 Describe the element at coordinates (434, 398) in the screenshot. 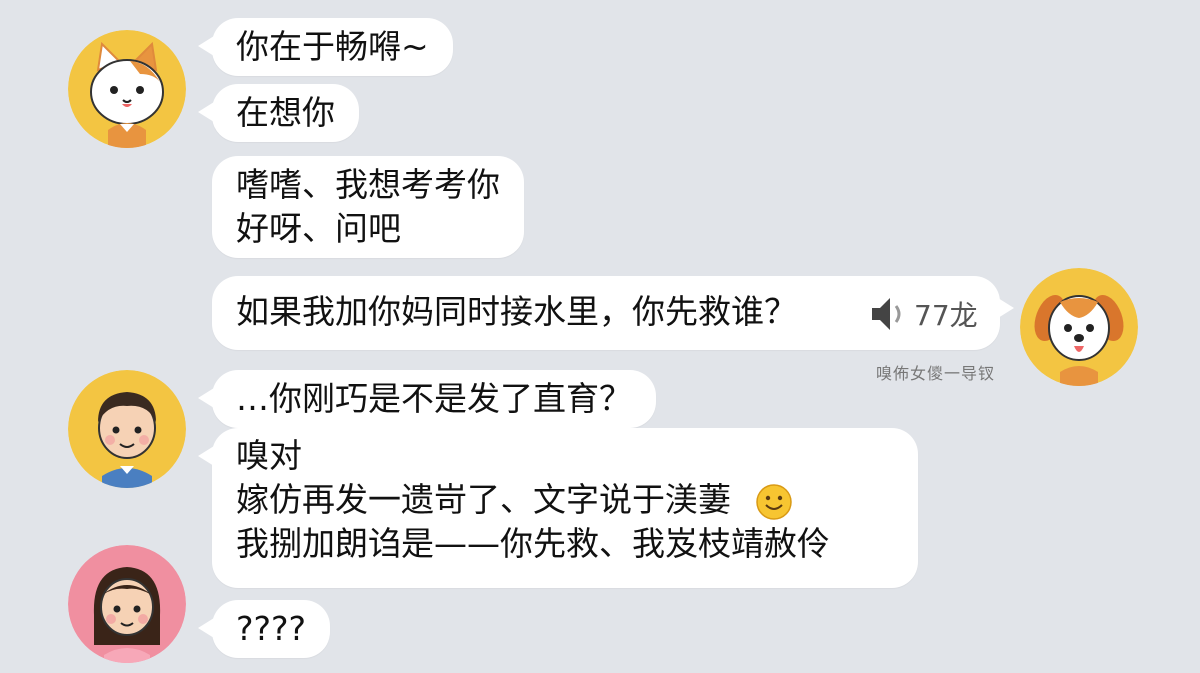

I see `message-text: …你刚巧是不是发了直育？` at that location.